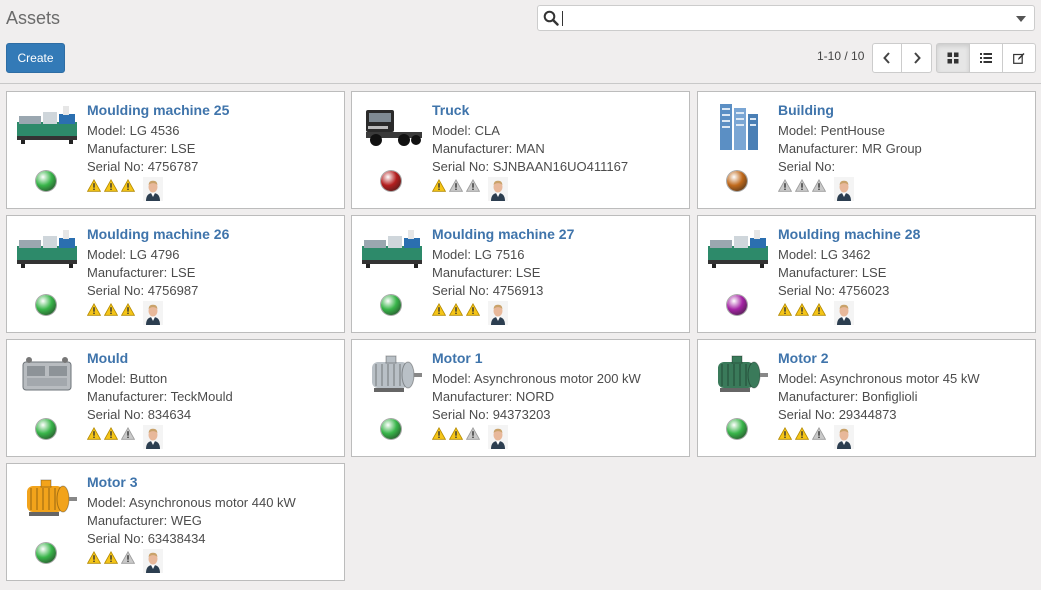 This screenshot has height=590, width=1041. Describe the element at coordinates (392, 126) in the screenshot. I see `truck-image` at that location.